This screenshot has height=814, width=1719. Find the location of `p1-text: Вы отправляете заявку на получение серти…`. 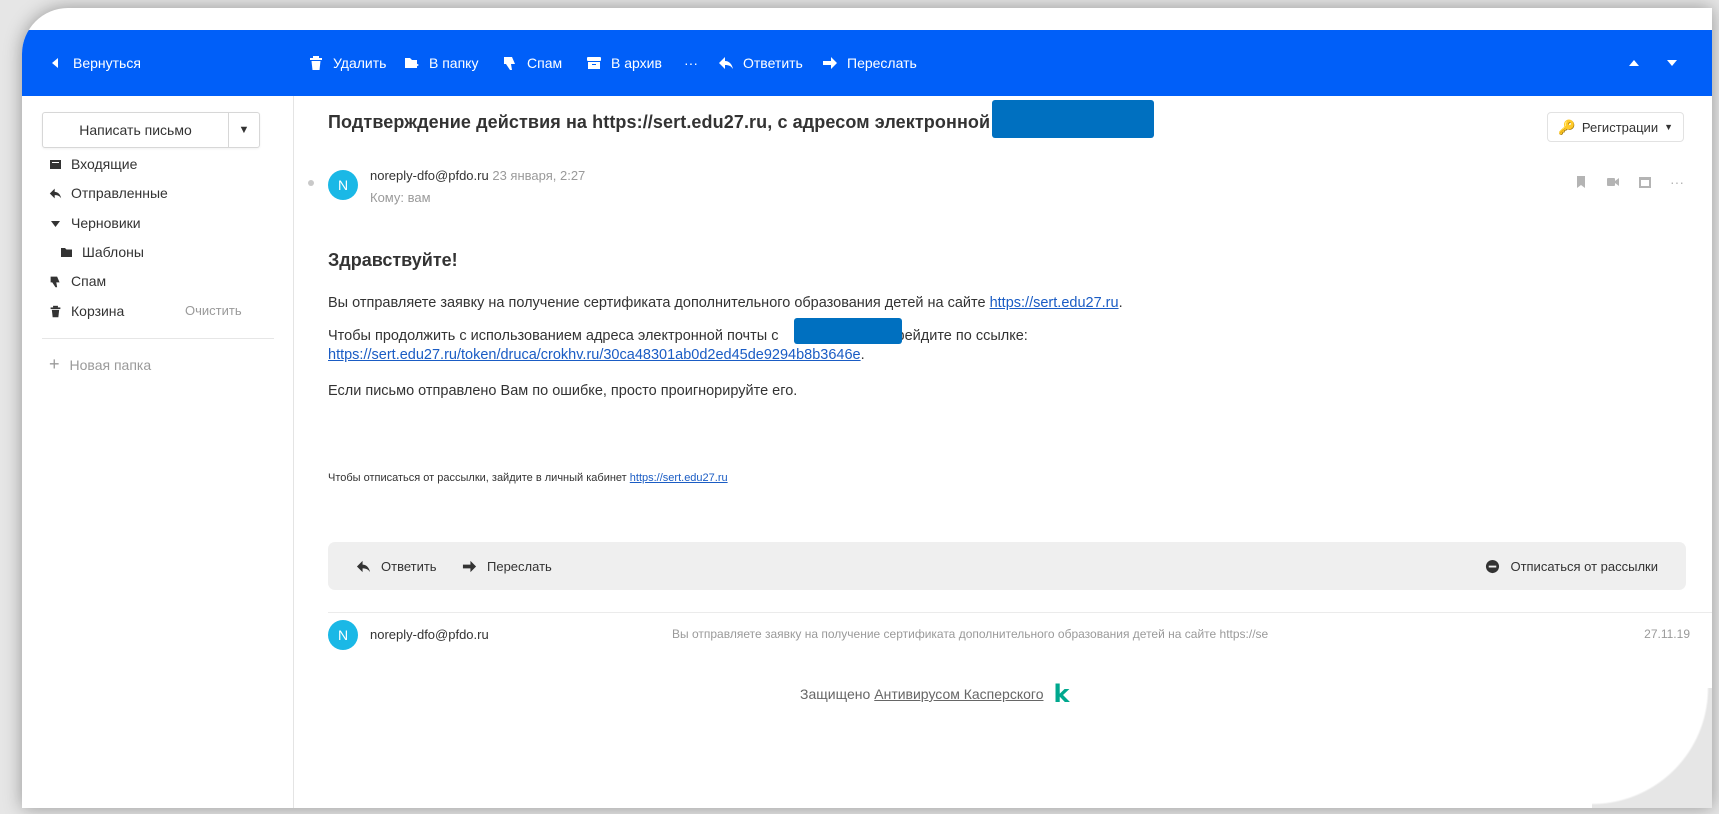

p1-text: Вы отправляете заявку на получение серти… is located at coordinates (659, 303).